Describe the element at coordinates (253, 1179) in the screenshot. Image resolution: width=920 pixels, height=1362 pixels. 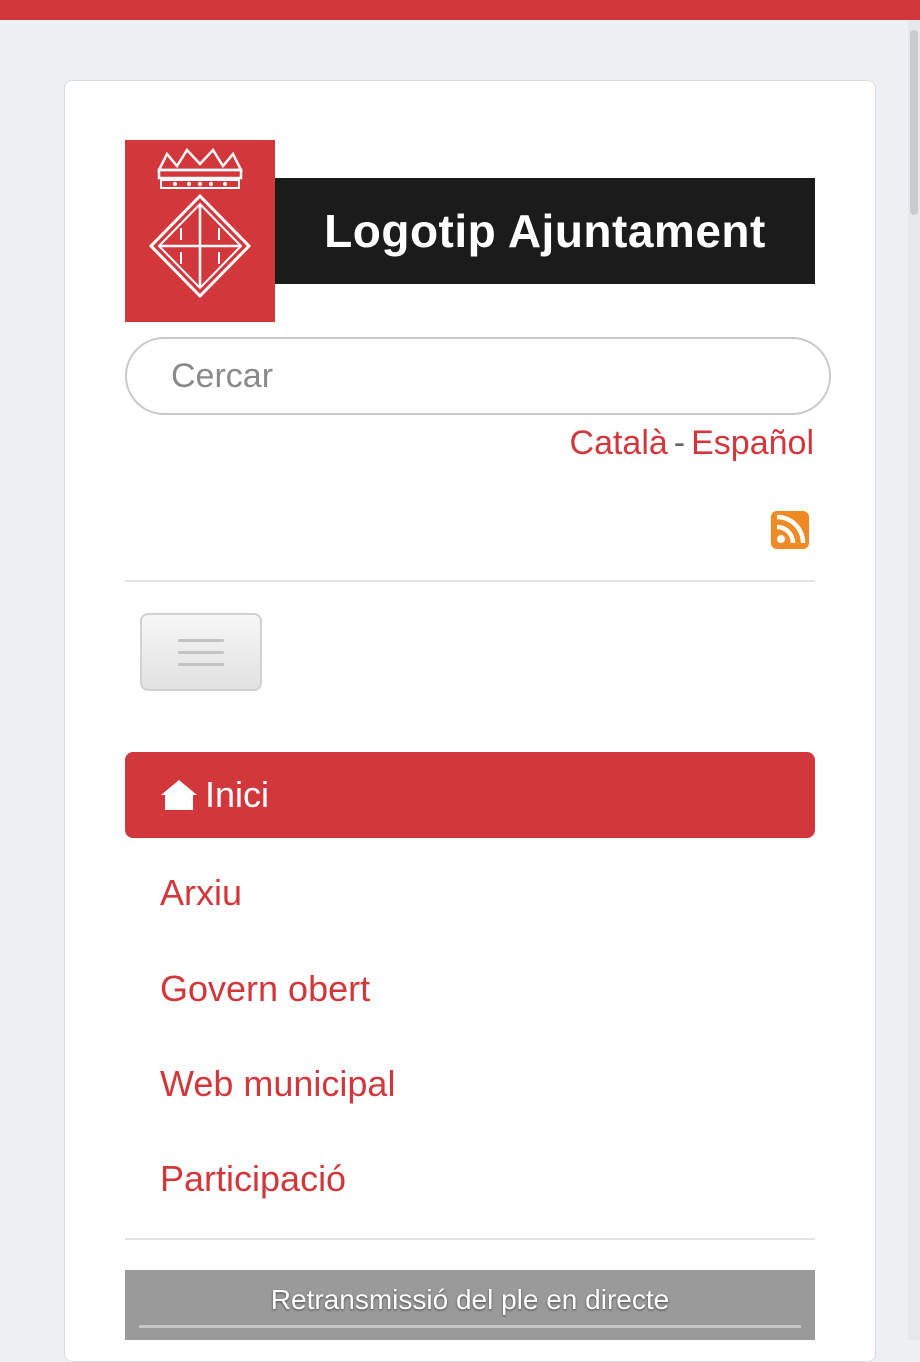
I see `nav-item-participacio: Participació` at that location.